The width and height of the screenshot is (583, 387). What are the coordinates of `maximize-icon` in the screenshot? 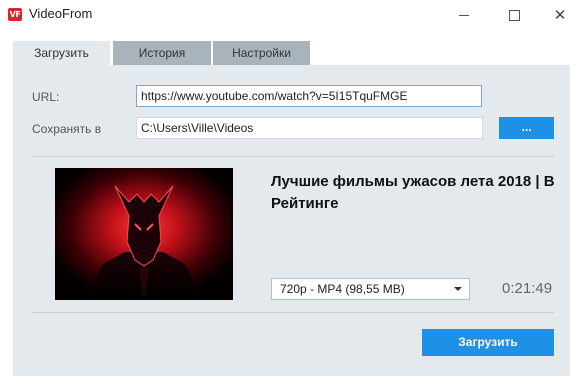 It's located at (514, 15).